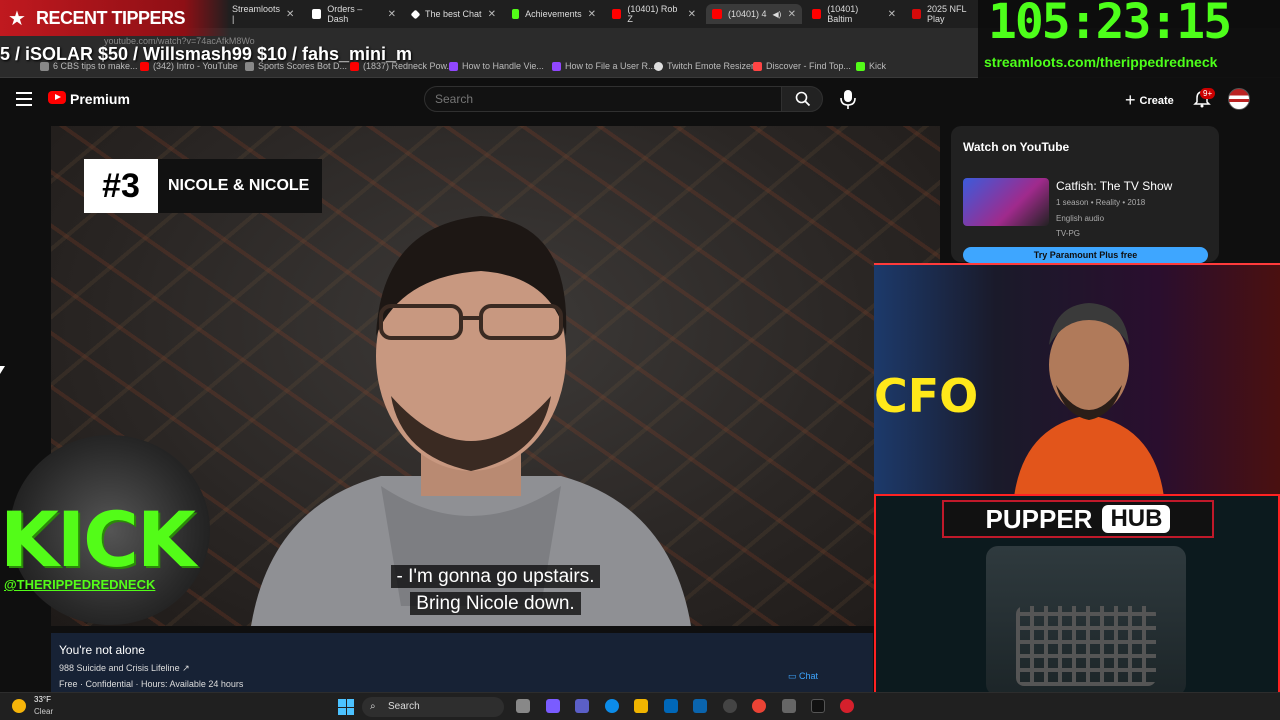 This screenshot has height=720, width=1280. I want to click on bookmark-label: Twitch Emote Resizer, so click(711, 66).